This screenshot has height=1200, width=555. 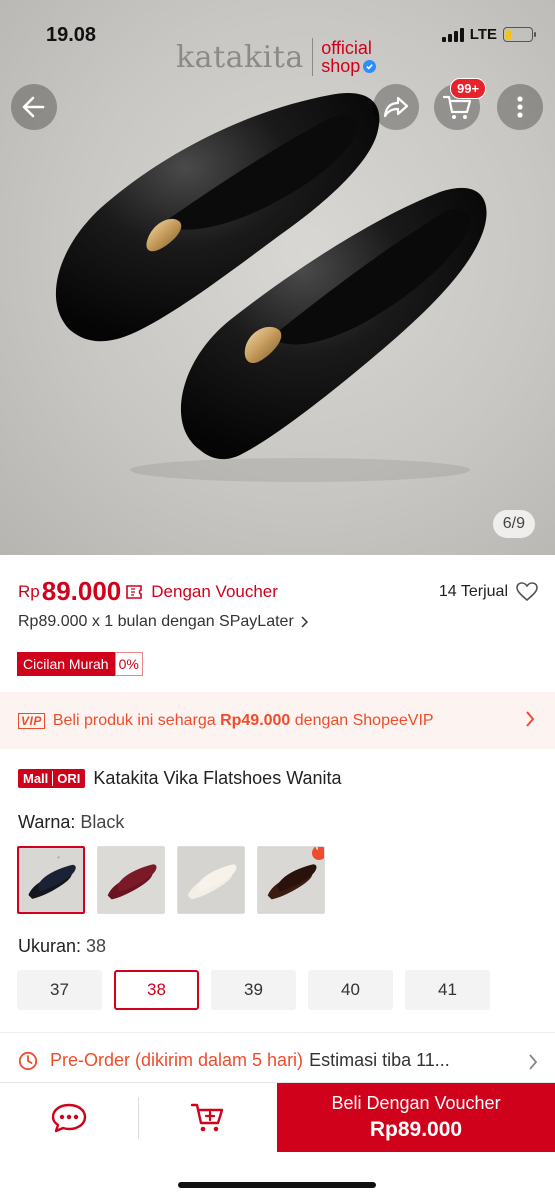 I want to click on price-currency: Rp, so click(x=29, y=591).